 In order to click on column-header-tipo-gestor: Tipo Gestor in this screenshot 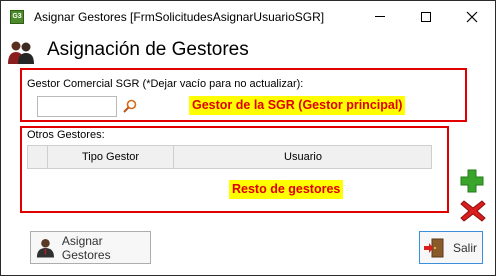, I will do `click(111, 157)`.